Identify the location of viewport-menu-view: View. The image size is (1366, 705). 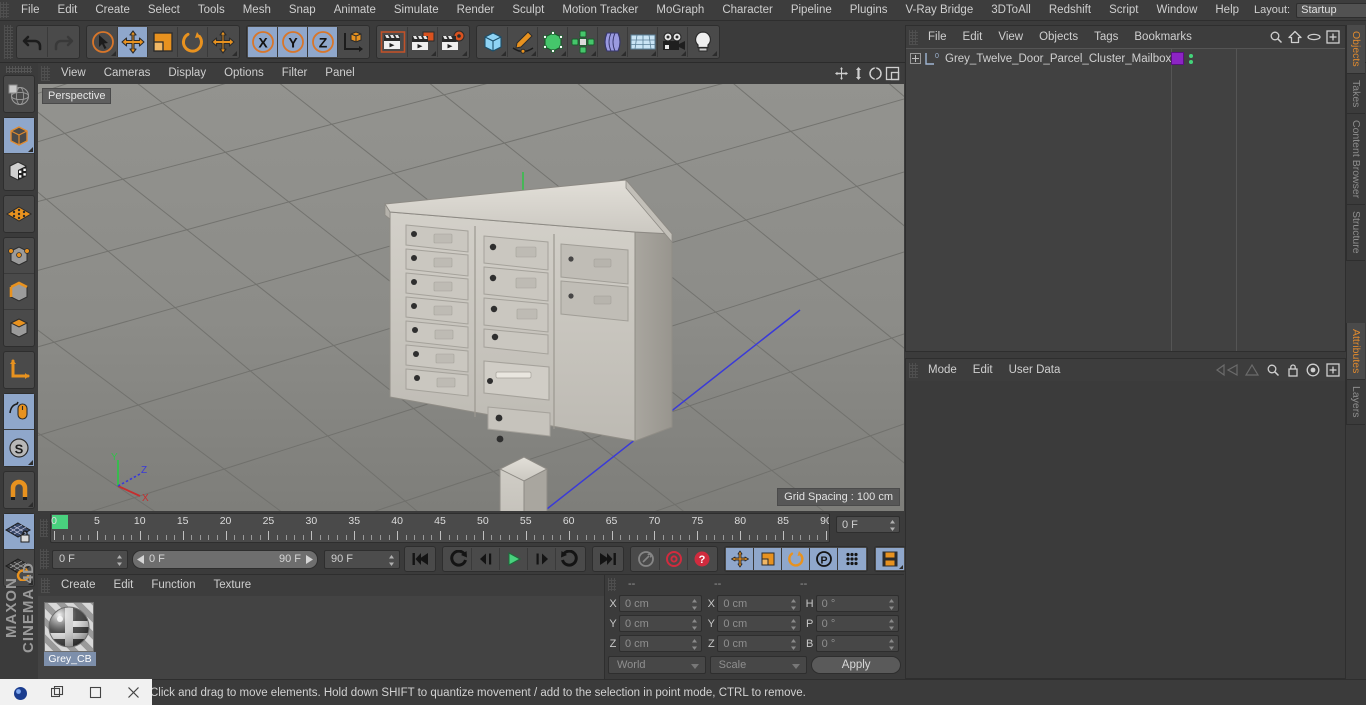
(73, 73).